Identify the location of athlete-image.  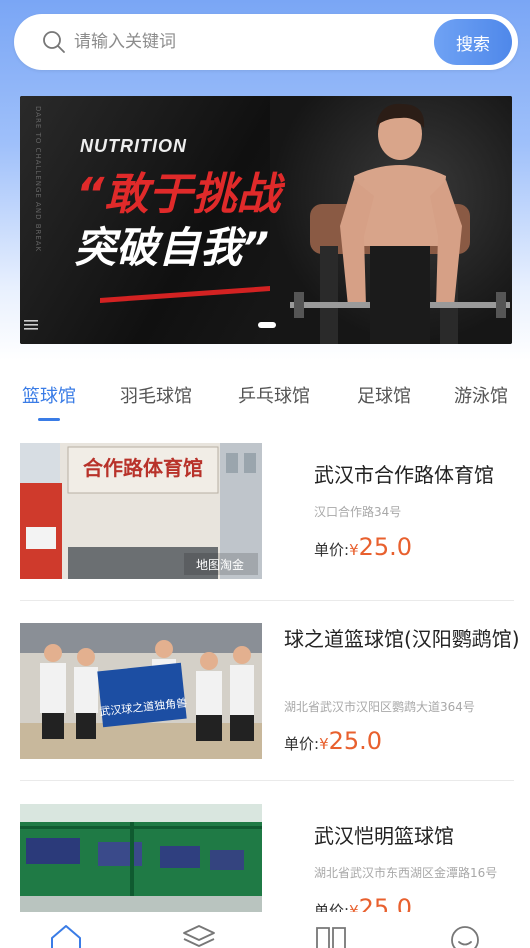
(400, 223).